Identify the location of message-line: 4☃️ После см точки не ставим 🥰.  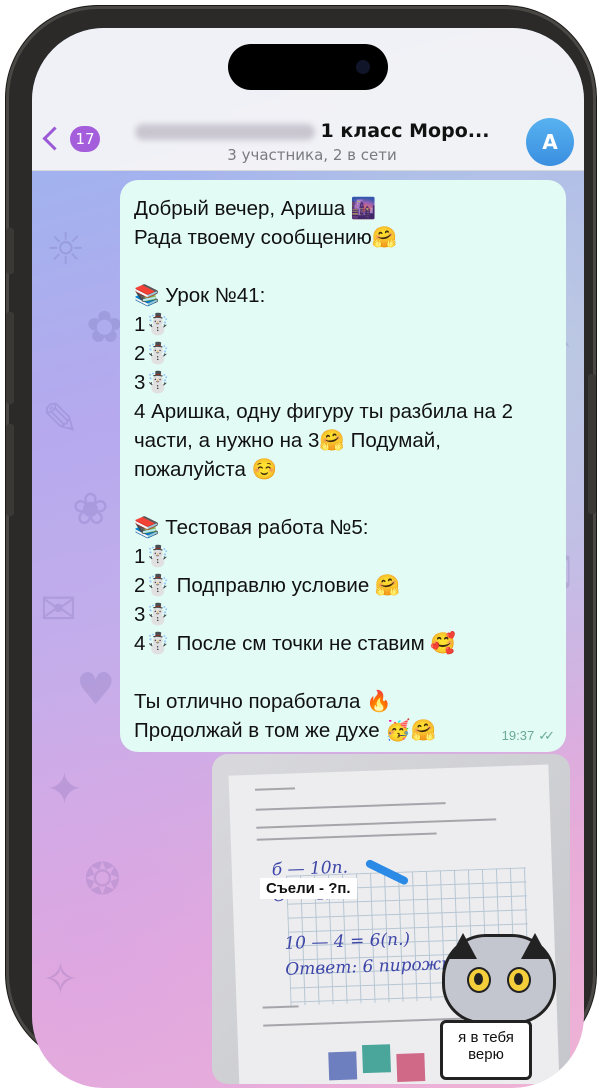
(295, 643).